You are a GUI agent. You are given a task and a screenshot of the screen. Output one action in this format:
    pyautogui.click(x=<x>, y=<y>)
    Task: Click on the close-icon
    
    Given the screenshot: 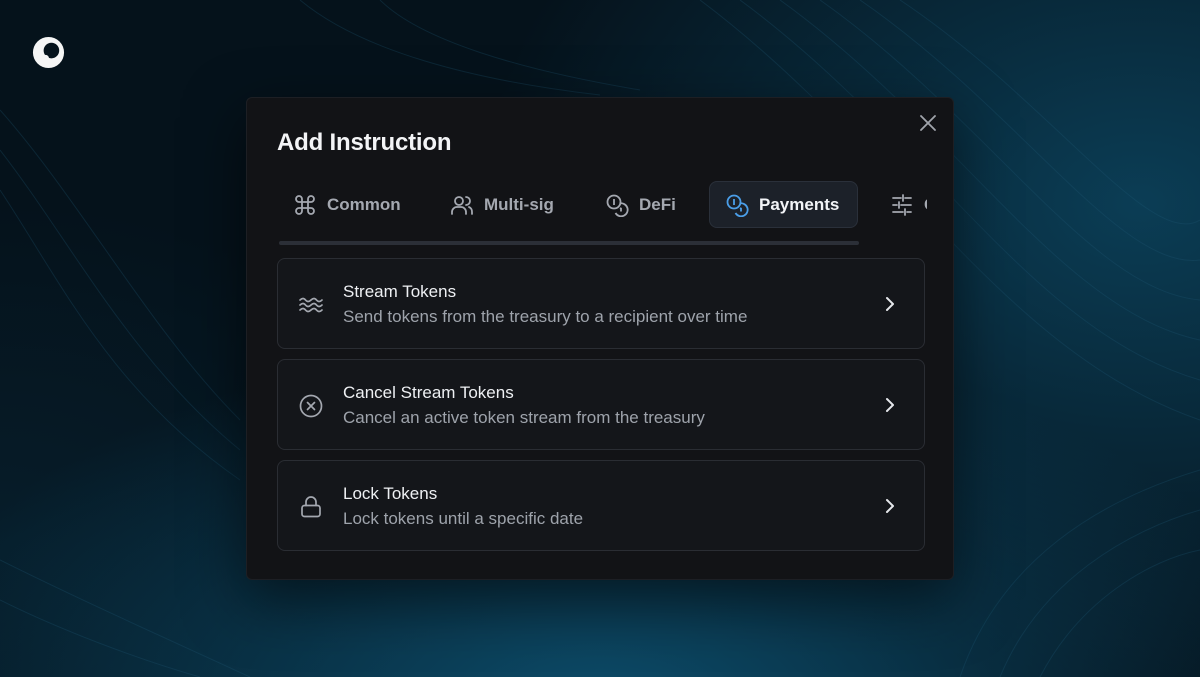 What is the action you would take?
    pyautogui.click(x=928, y=123)
    